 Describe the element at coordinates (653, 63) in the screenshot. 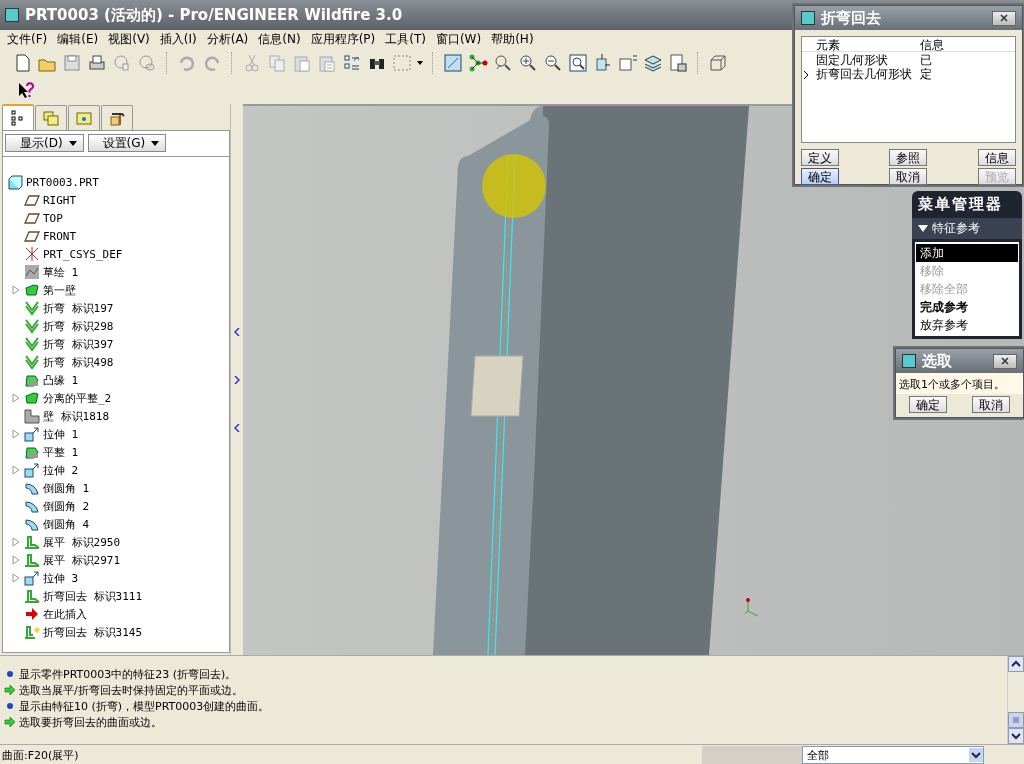

I see `layers-icon` at that location.